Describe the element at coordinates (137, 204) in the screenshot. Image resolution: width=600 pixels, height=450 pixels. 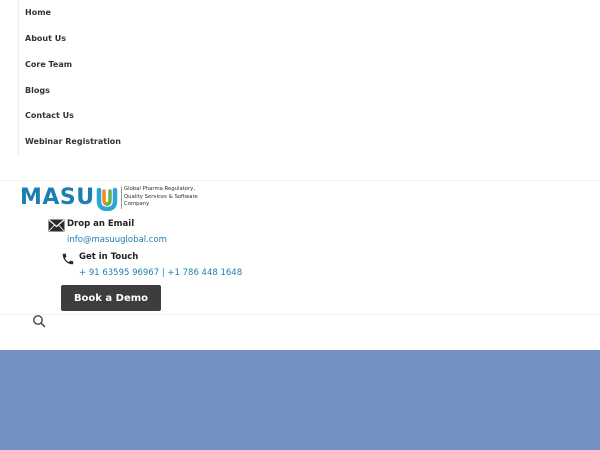
I see `logo-tagline-line3: Company` at that location.